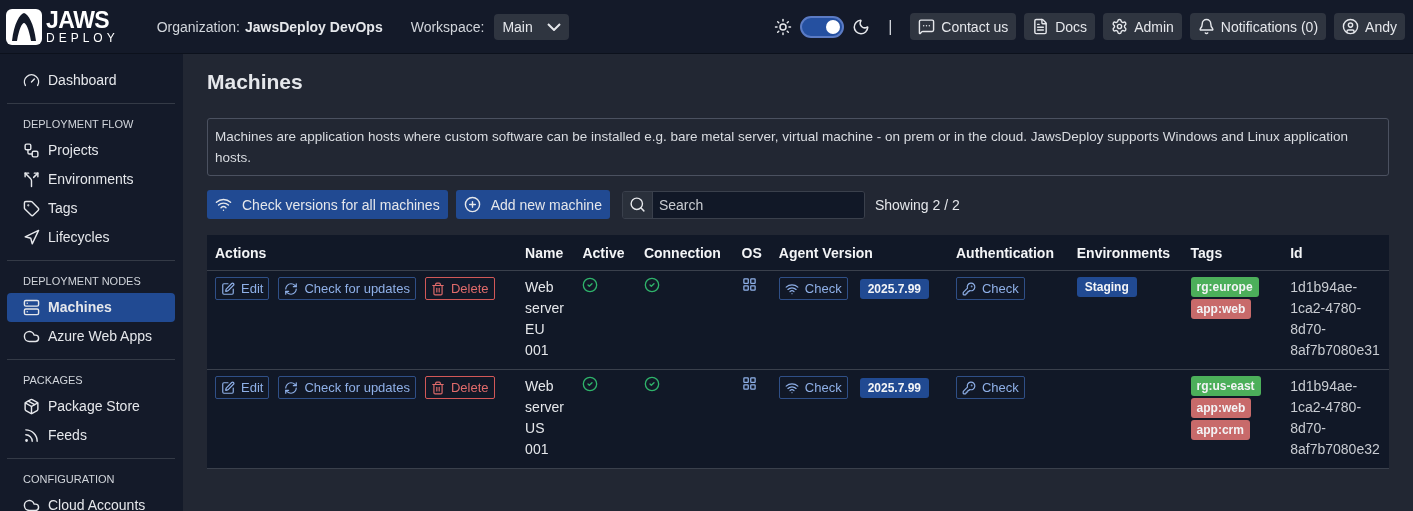  I want to click on server-icon, so click(31, 307).